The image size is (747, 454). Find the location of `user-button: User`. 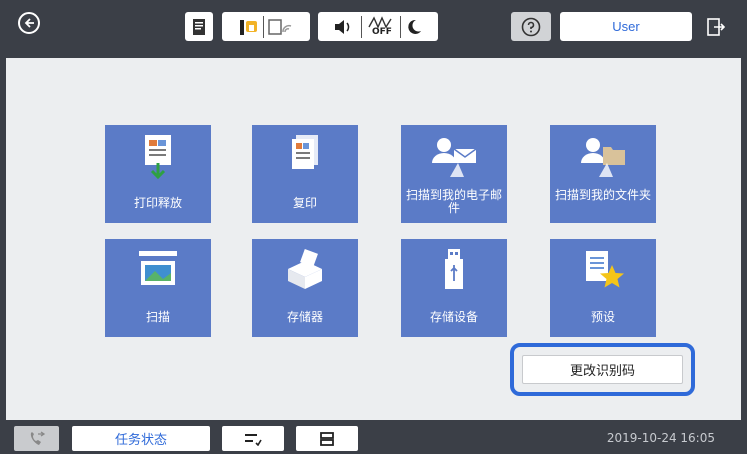

user-button: User is located at coordinates (626, 26).